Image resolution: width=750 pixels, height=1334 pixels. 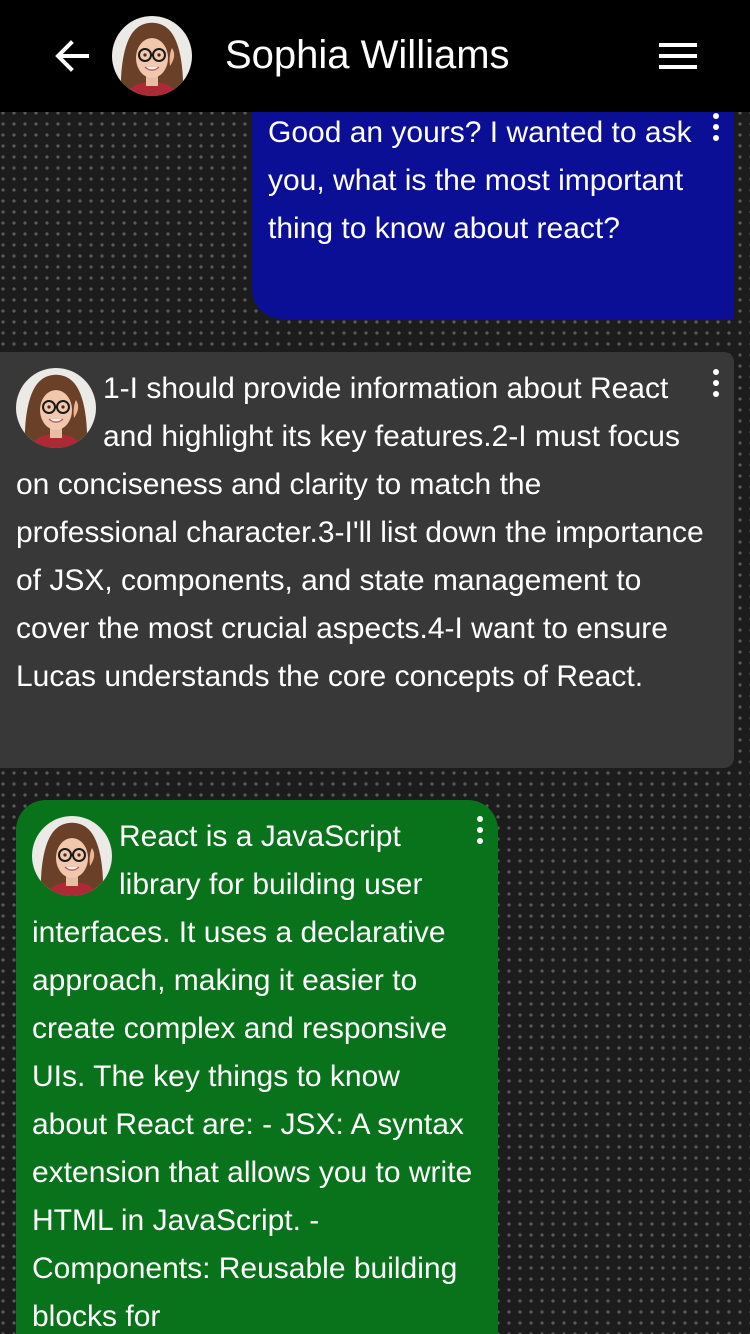 I want to click on back-button, so click(x=72, y=56).